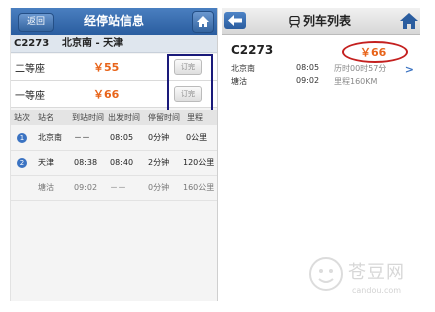 The image size is (435, 312). What do you see at coordinates (50, 137) in the screenshot?
I see `stop-name: 北京南` at bounding box center [50, 137].